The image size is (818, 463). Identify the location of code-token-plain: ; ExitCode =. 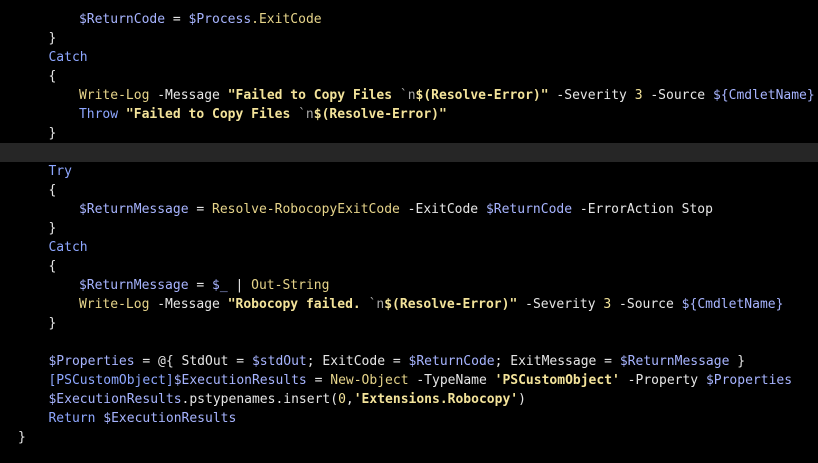
(357, 361).